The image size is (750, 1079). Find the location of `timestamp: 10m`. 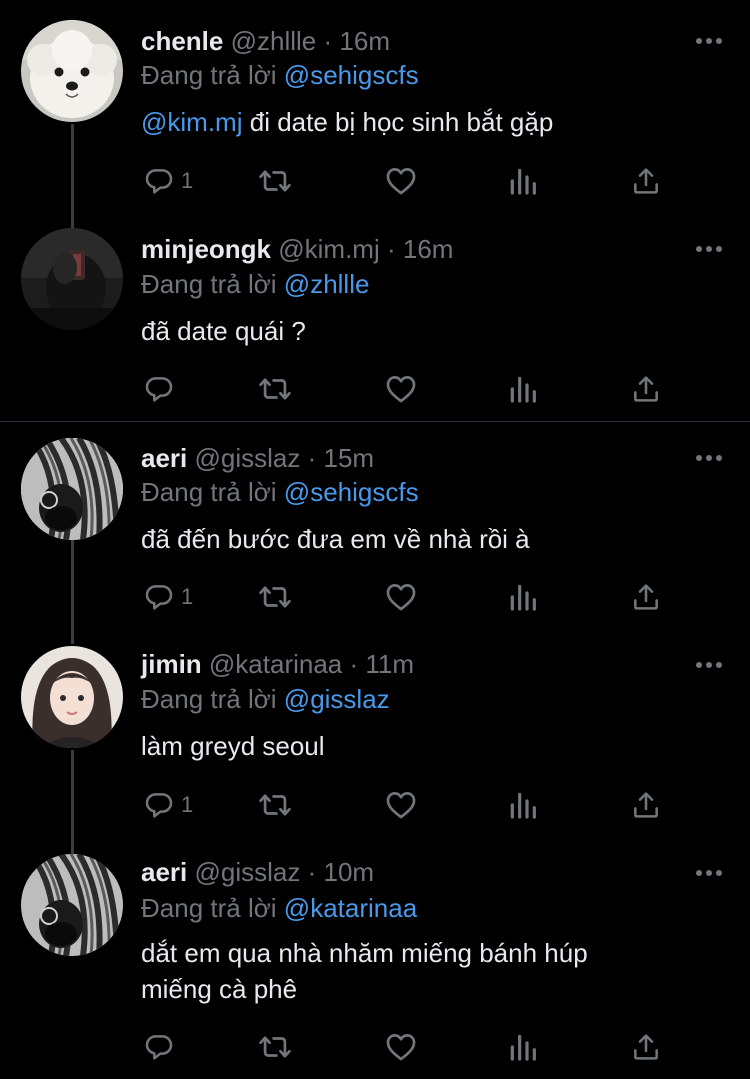

timestamp: 10m is located at coordinates (349, 872).